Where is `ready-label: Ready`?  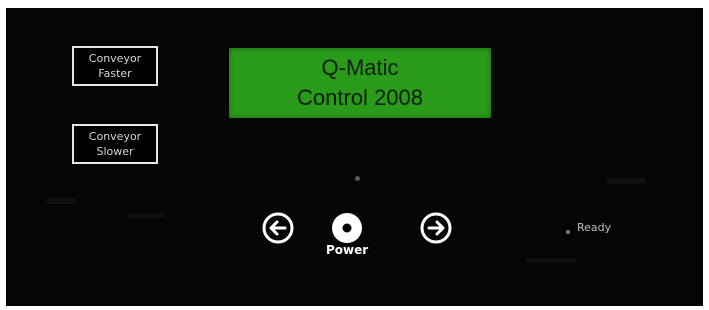 ready-label: Ready is located at coordinates (594, 227).